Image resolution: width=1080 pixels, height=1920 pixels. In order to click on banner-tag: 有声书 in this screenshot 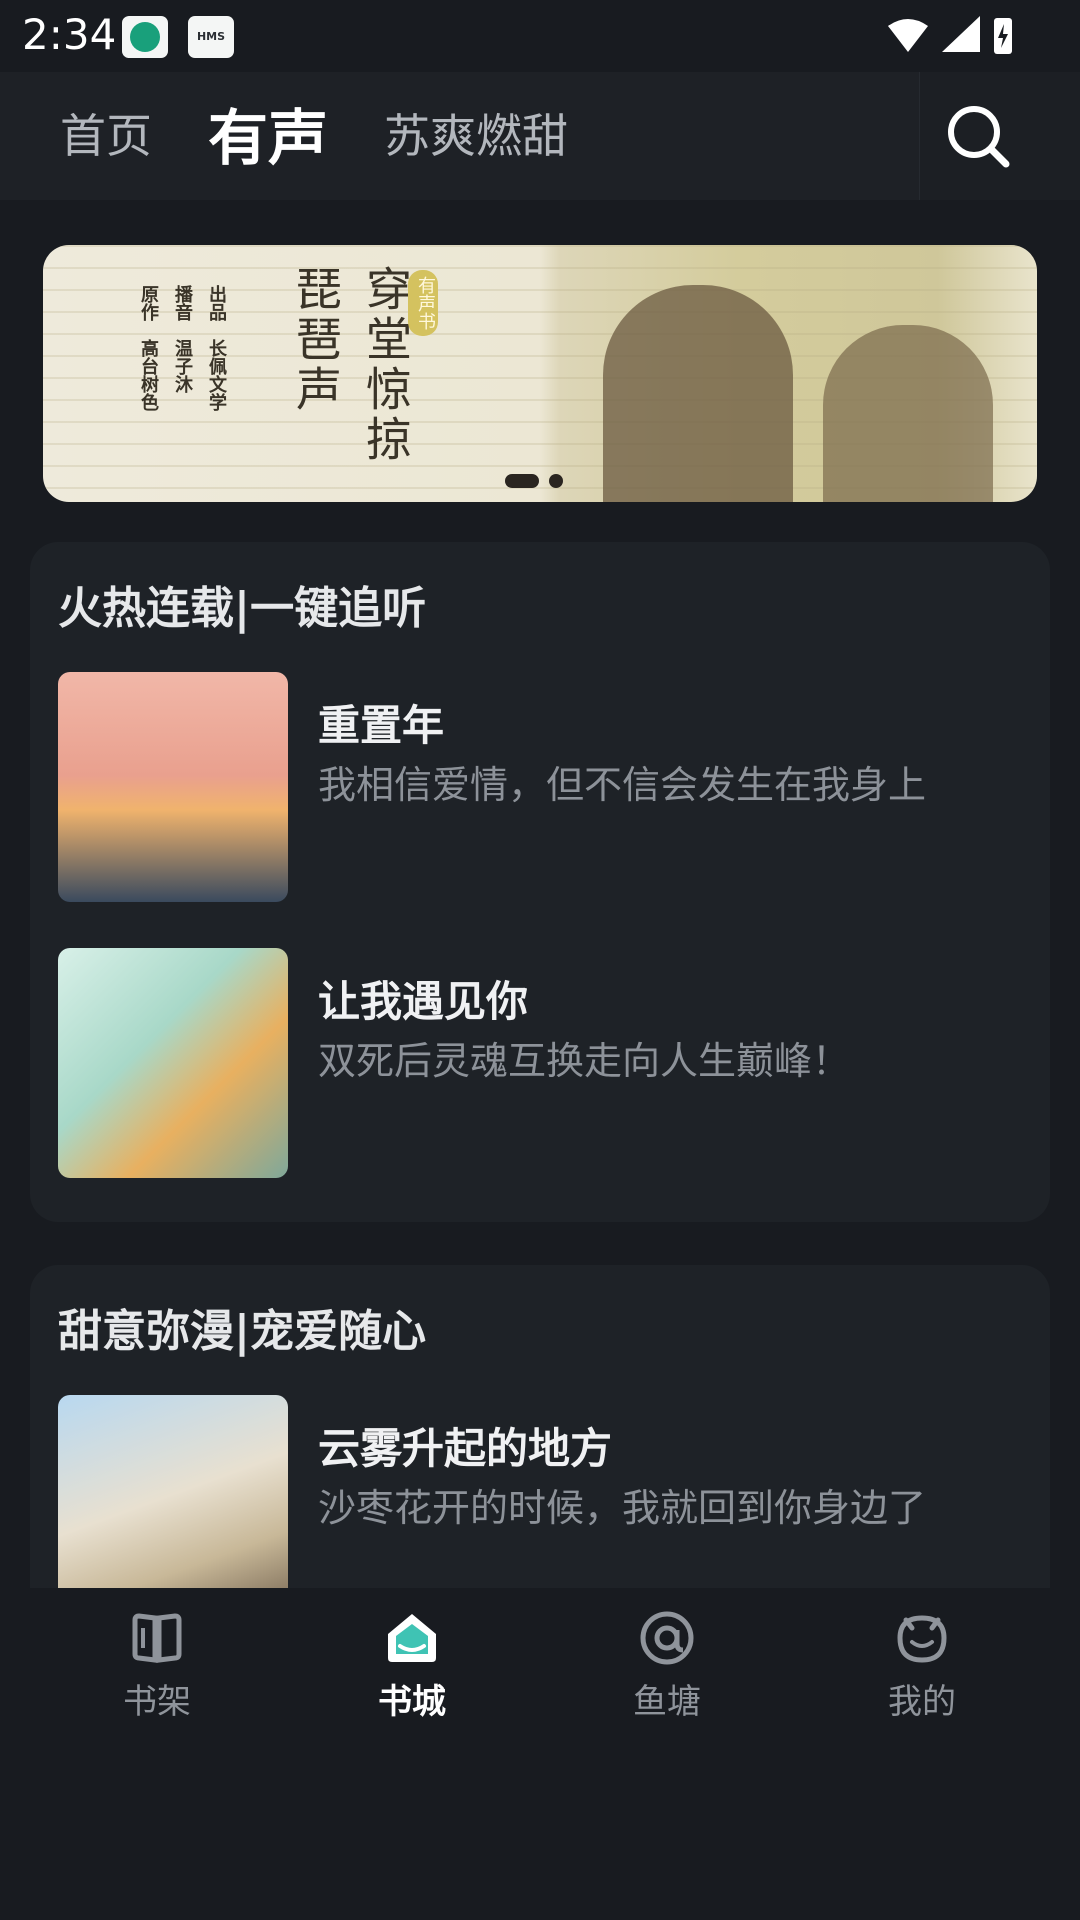, I will do `click(423, 303)`.